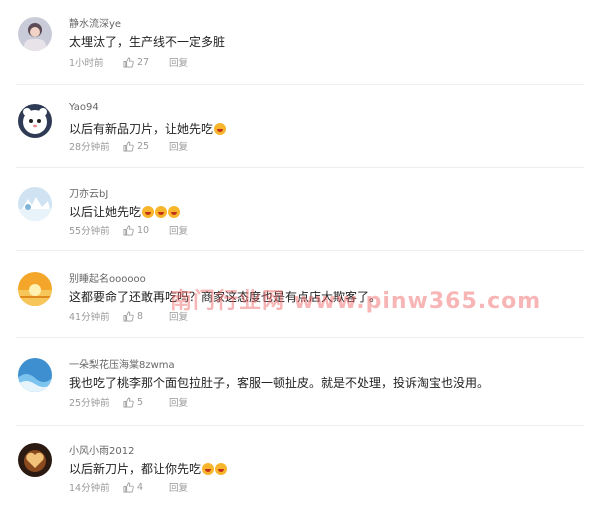  Describe the element at coordinates (89, 231) in the screenshot. I see `timestamp: 55分钟前` at that location.